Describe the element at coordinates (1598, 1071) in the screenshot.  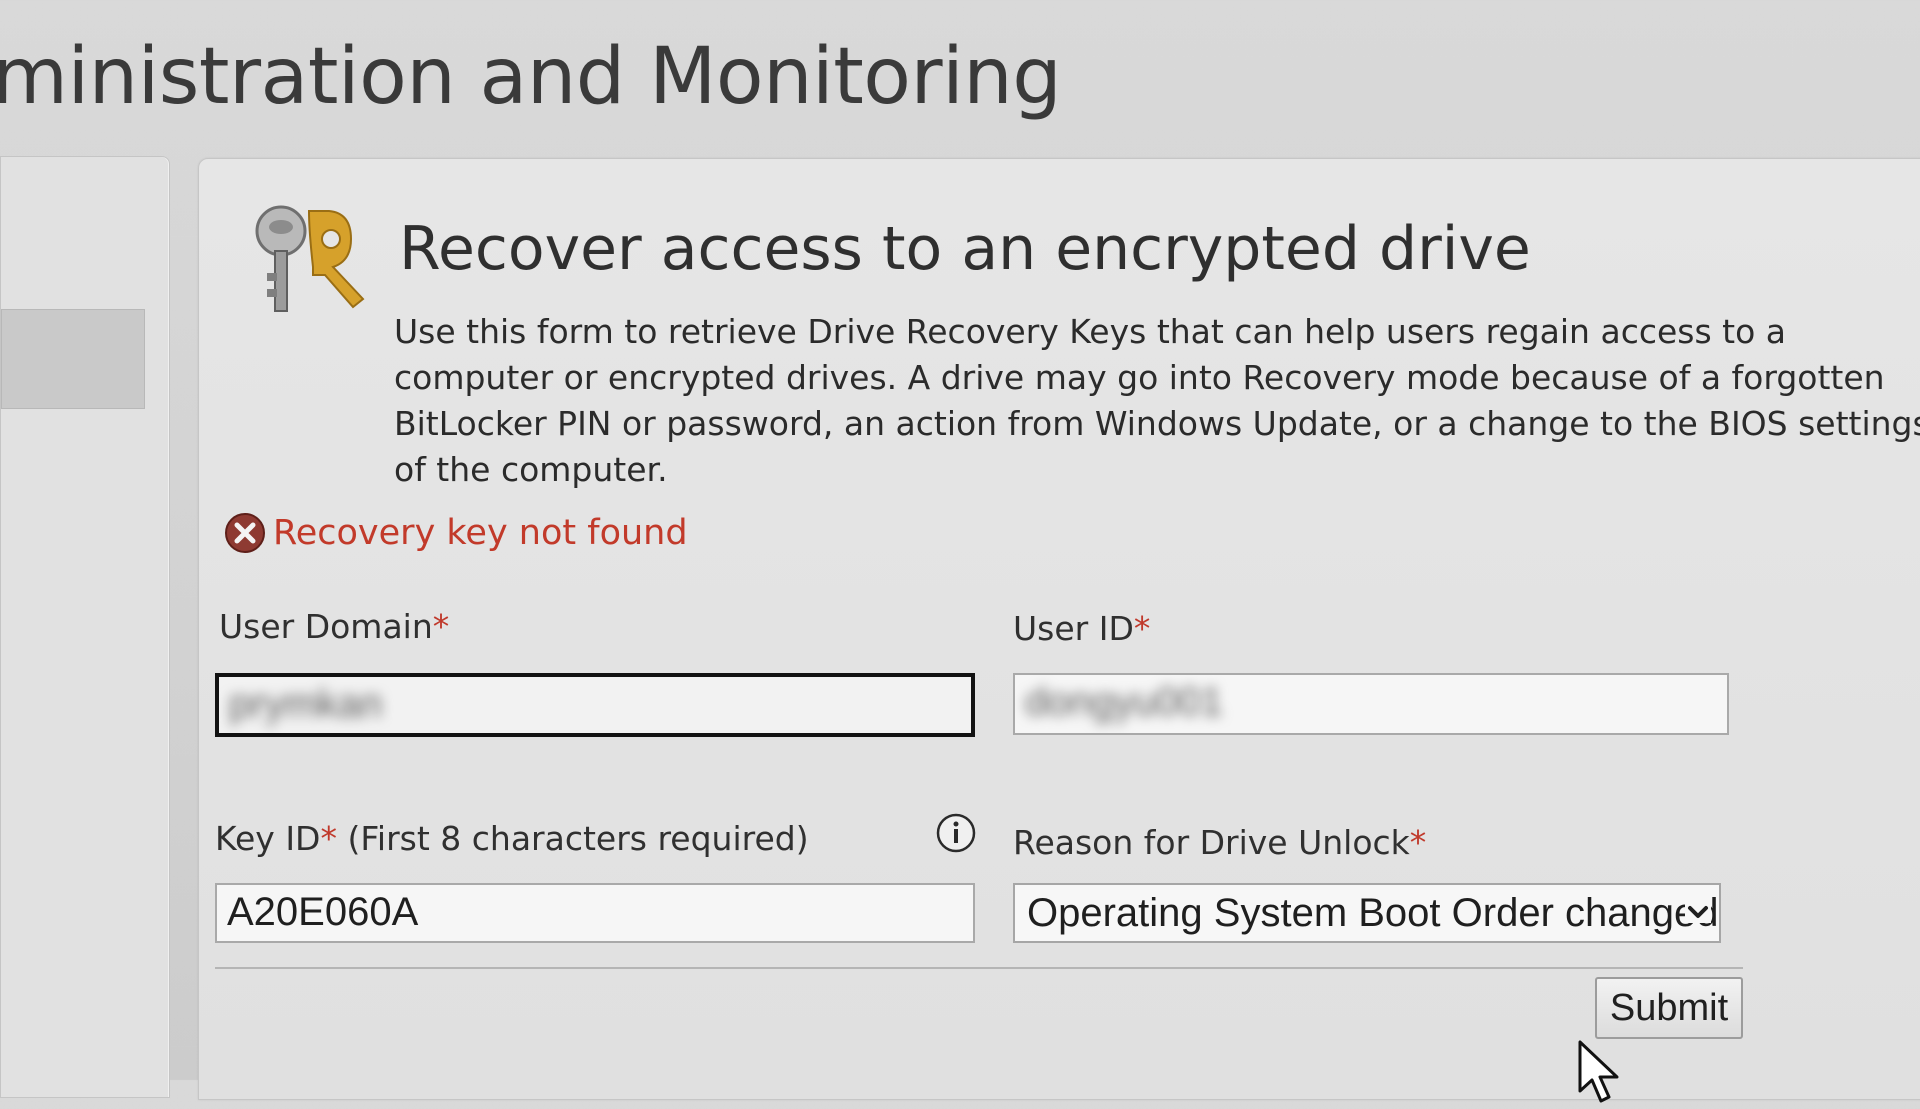
I see `mouse-pointer-icon` at that location.